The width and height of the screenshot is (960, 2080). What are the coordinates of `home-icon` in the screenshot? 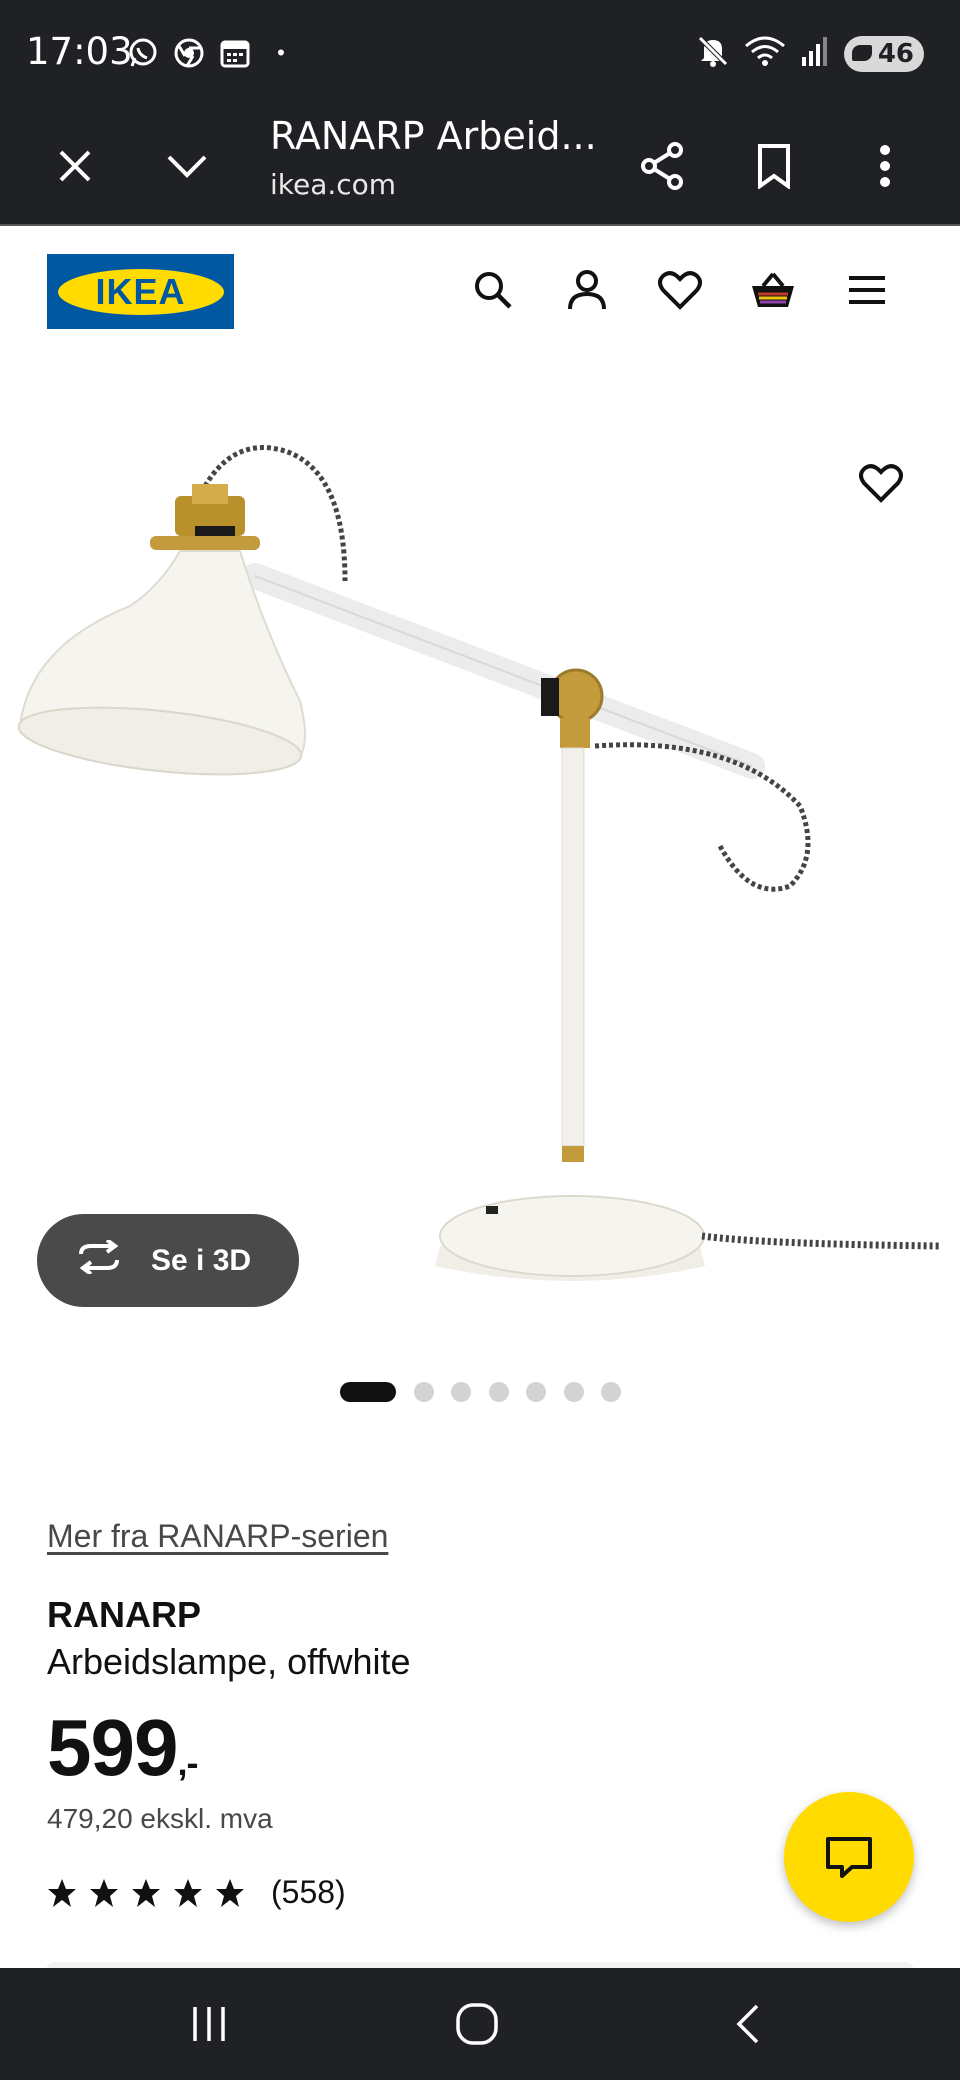 It's located at (477, 2024).